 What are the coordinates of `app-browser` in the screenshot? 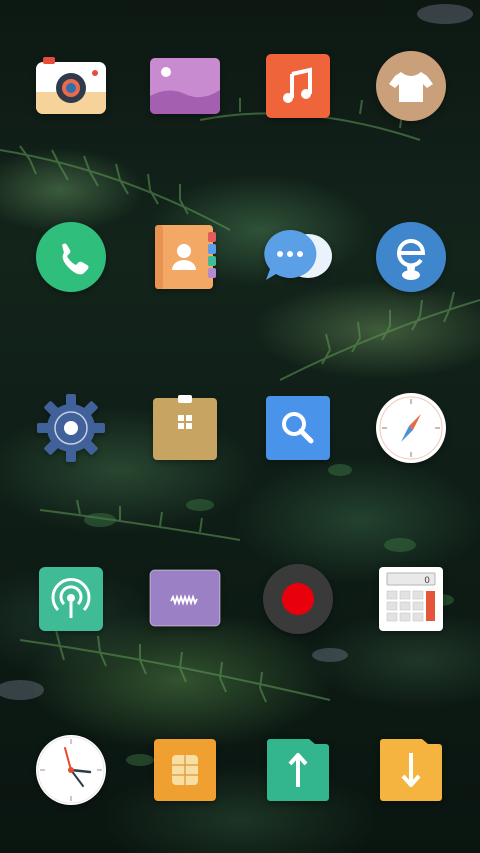 It's located at (411, 257).